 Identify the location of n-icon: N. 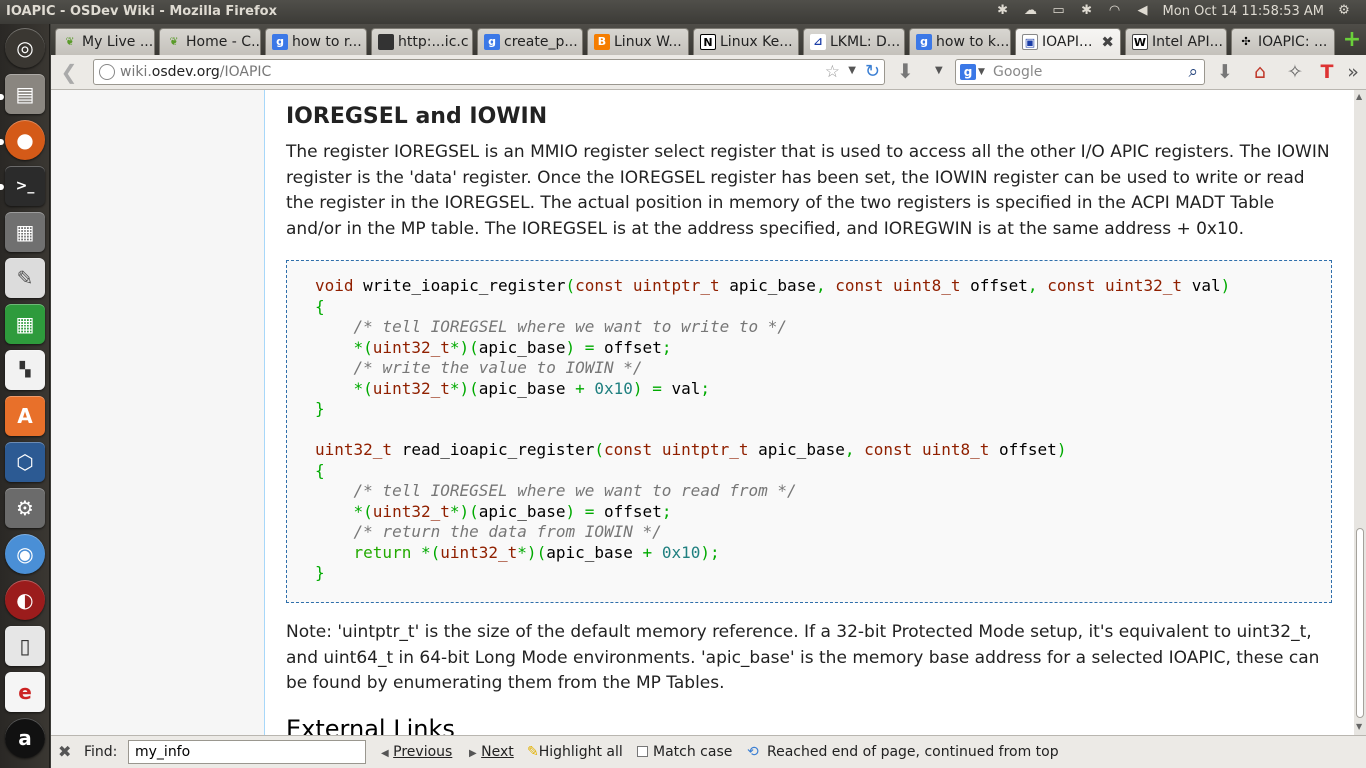
(708, 42).